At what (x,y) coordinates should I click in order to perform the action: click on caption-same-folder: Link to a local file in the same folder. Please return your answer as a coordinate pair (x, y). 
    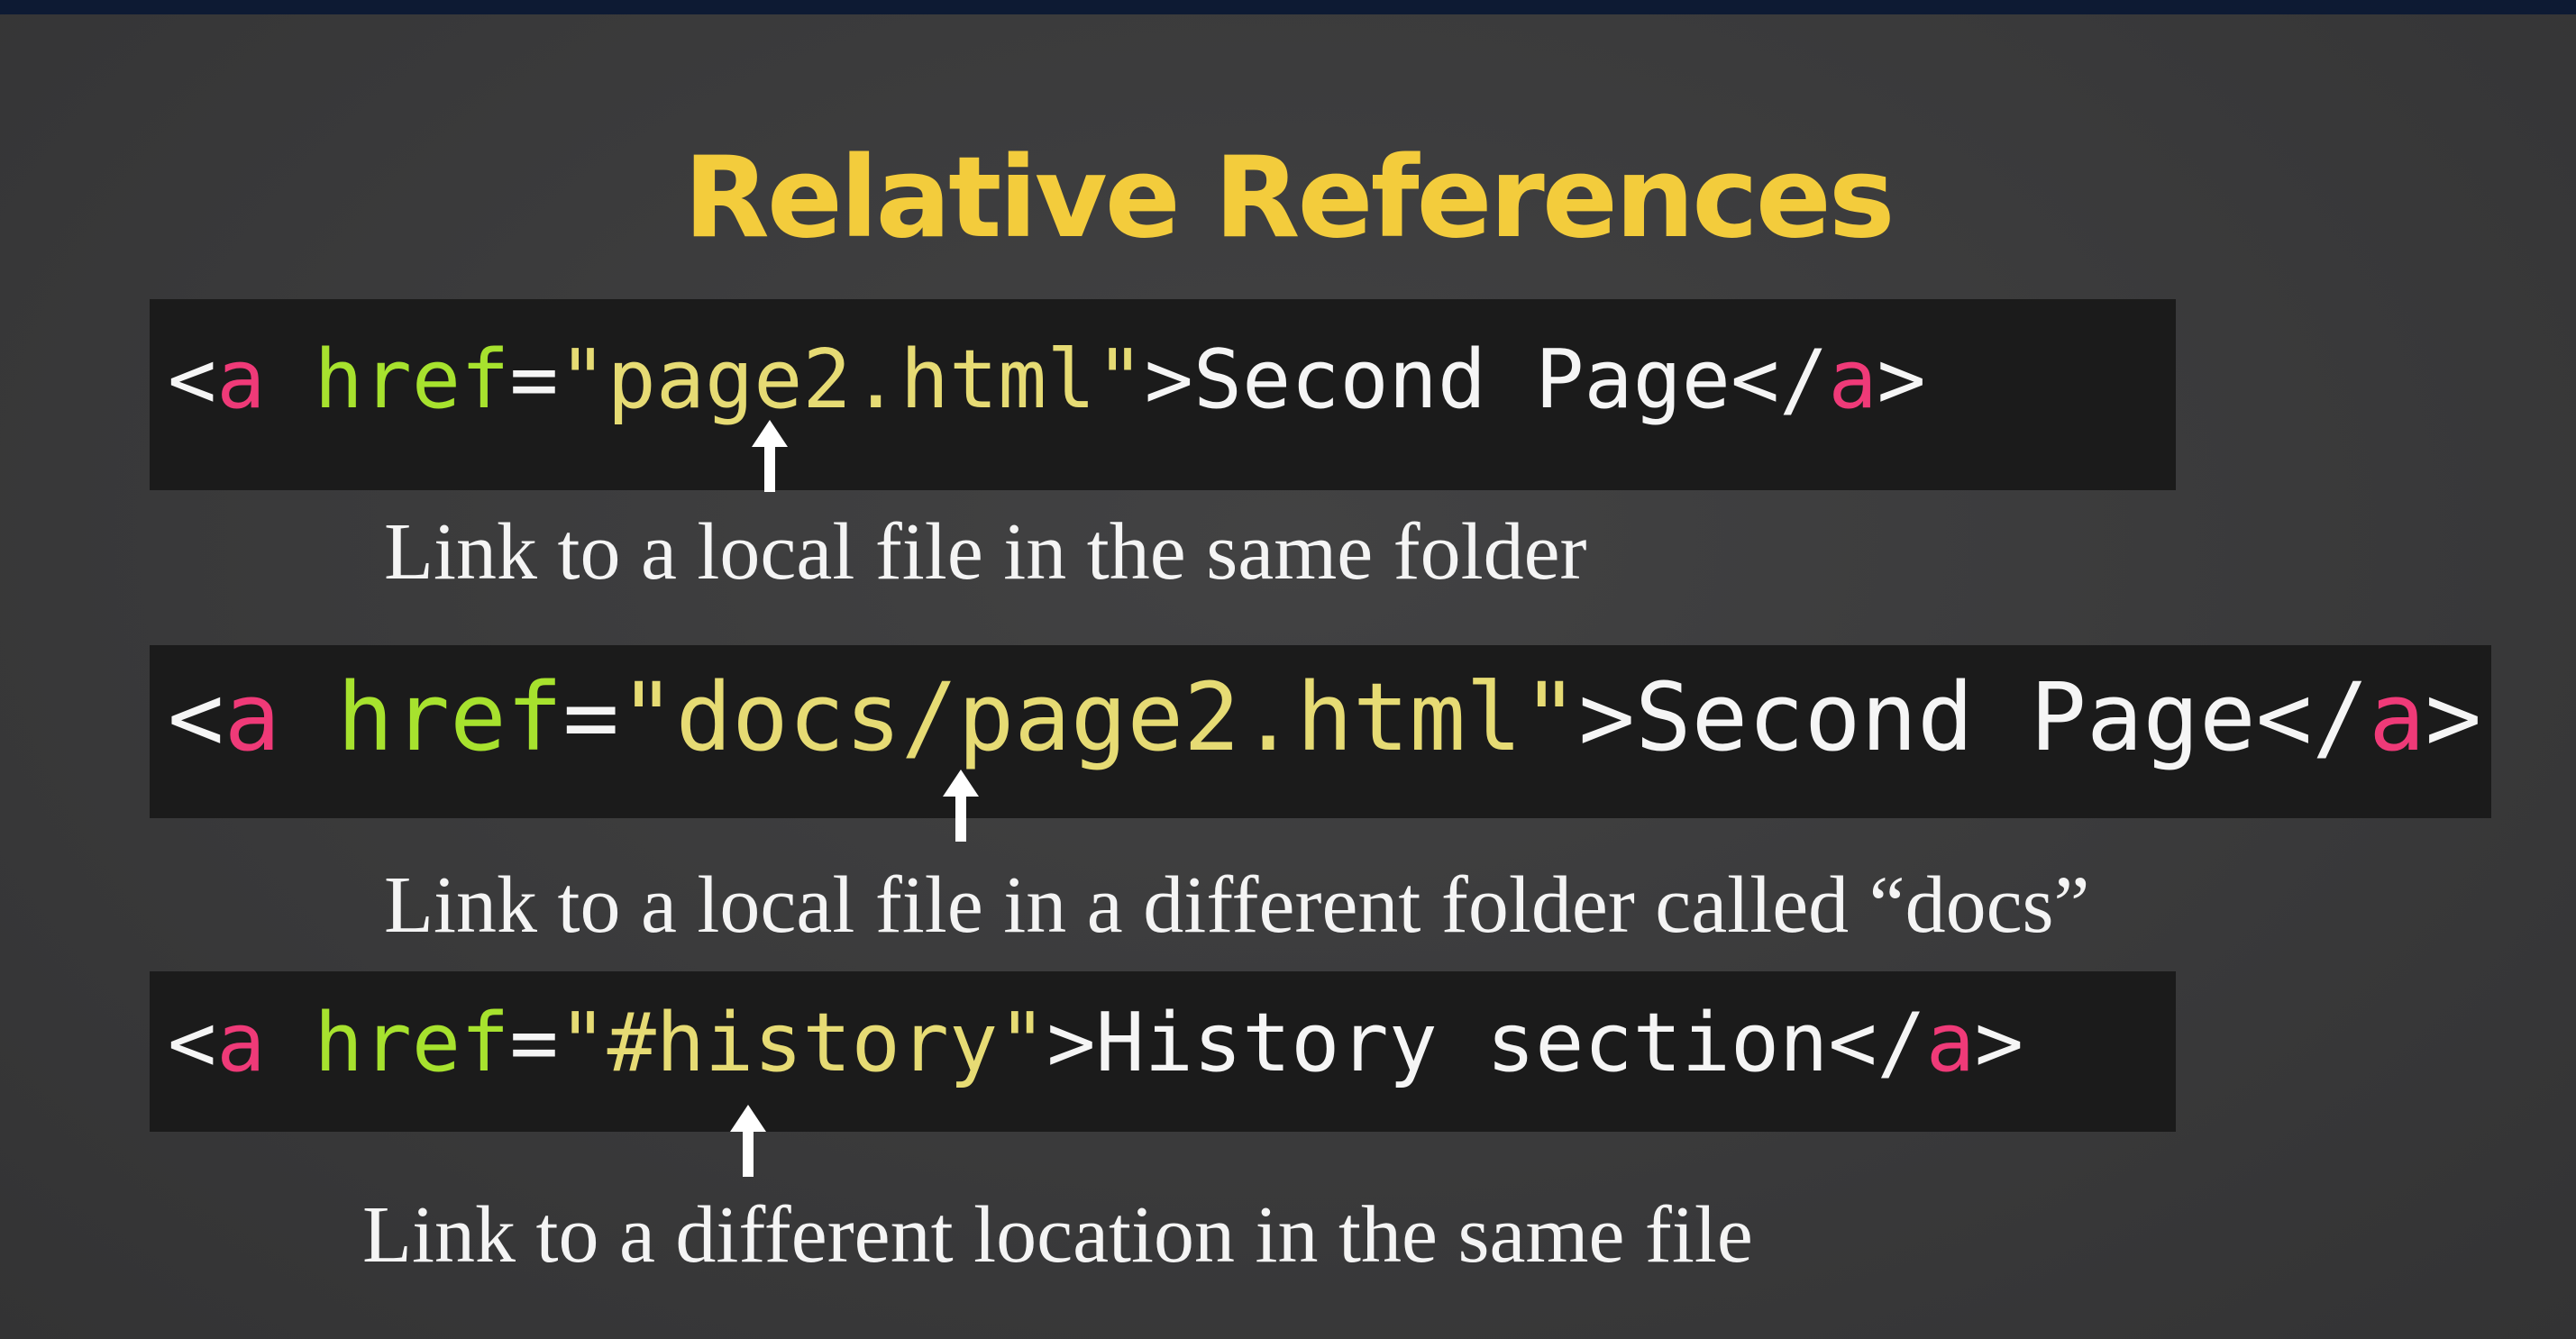
    Looking at the image, I should click on (985, 552).